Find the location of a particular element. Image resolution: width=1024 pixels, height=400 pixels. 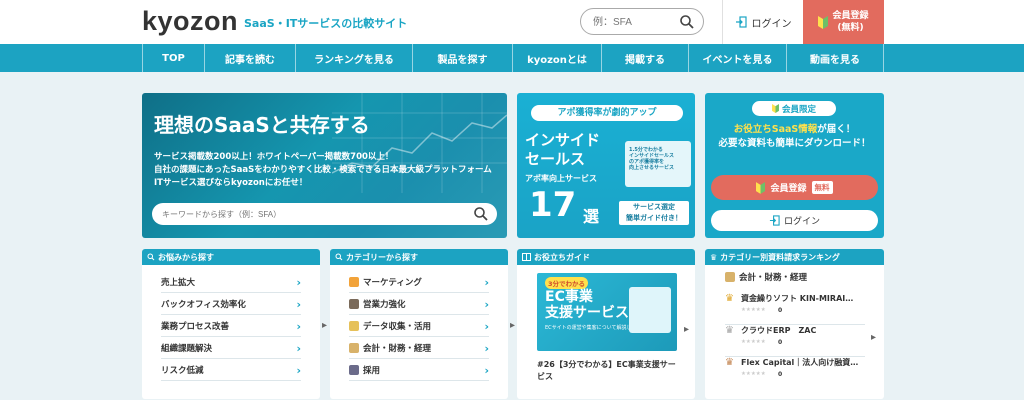

nav-item-events: イベントを見る is located at coordinates (738, 58).